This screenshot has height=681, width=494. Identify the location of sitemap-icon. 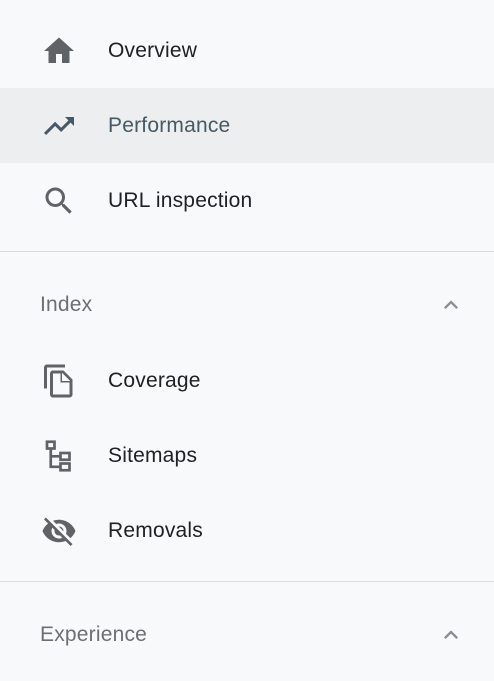
(59, 456).